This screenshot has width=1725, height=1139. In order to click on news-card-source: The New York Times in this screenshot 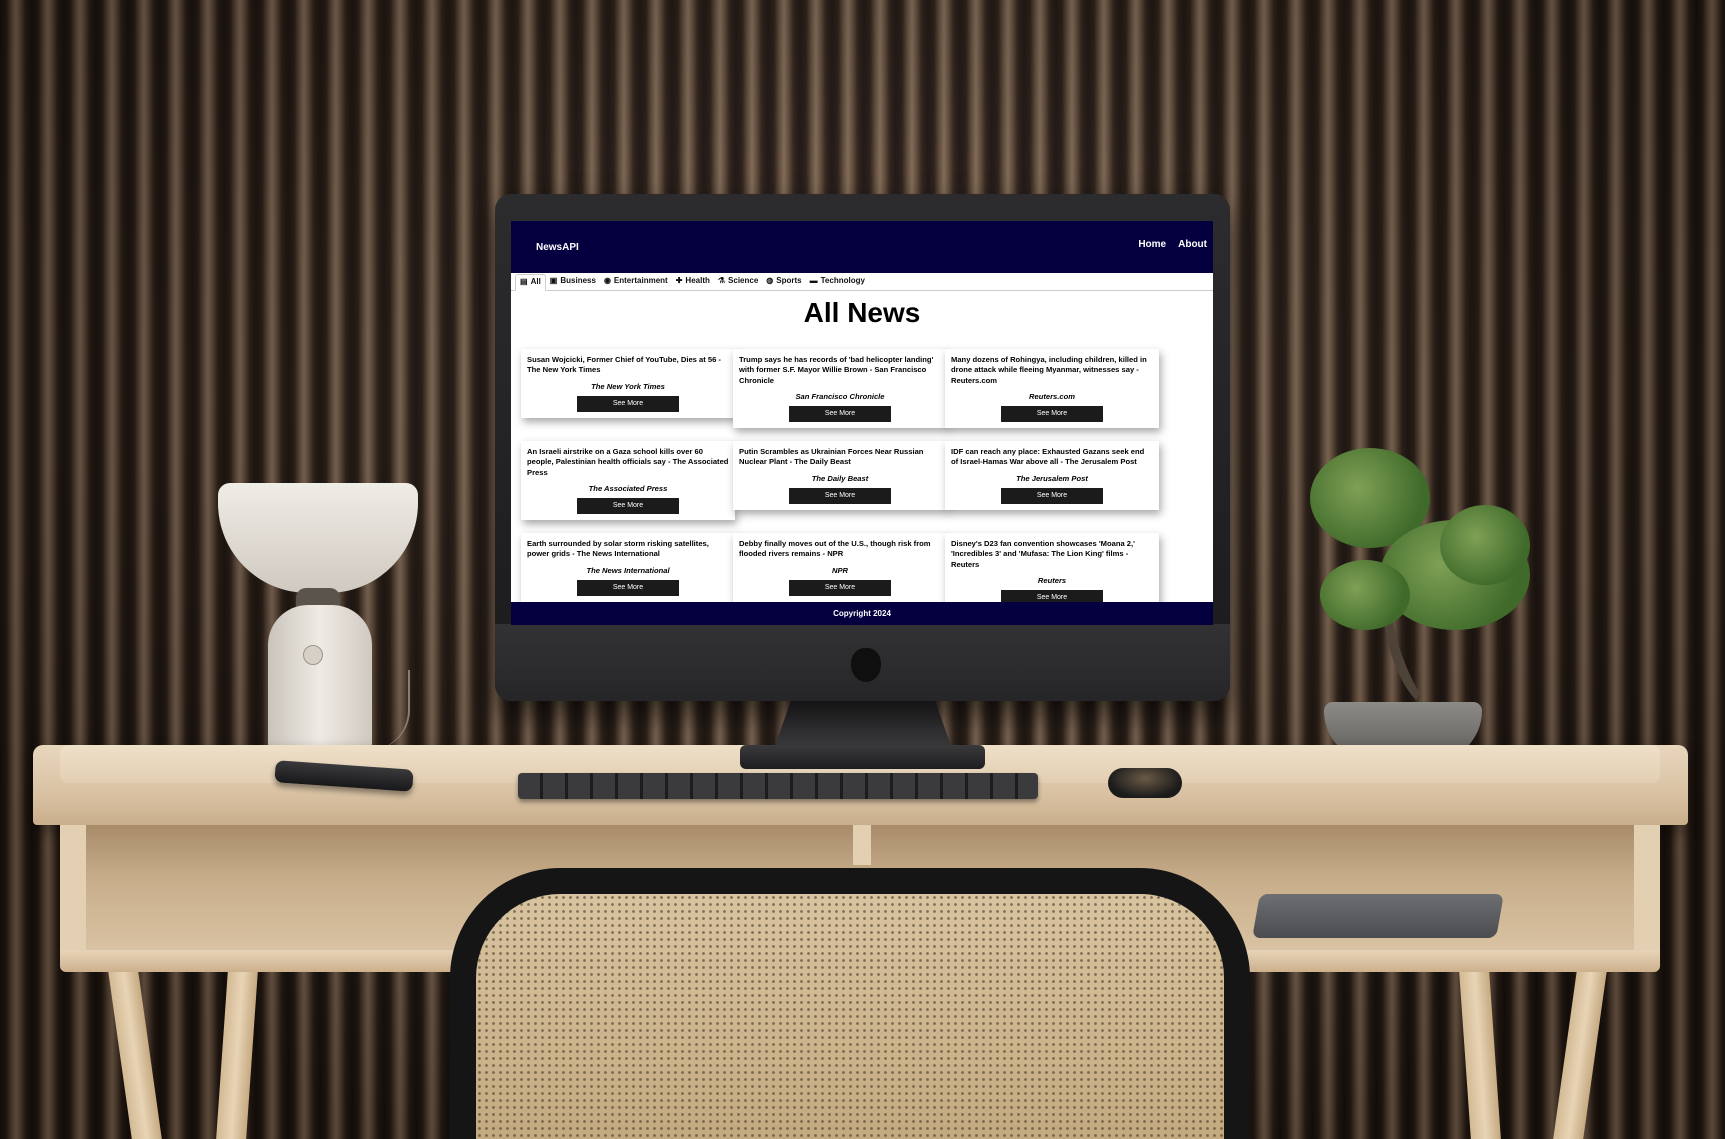, I will do `click(628, 386)`.